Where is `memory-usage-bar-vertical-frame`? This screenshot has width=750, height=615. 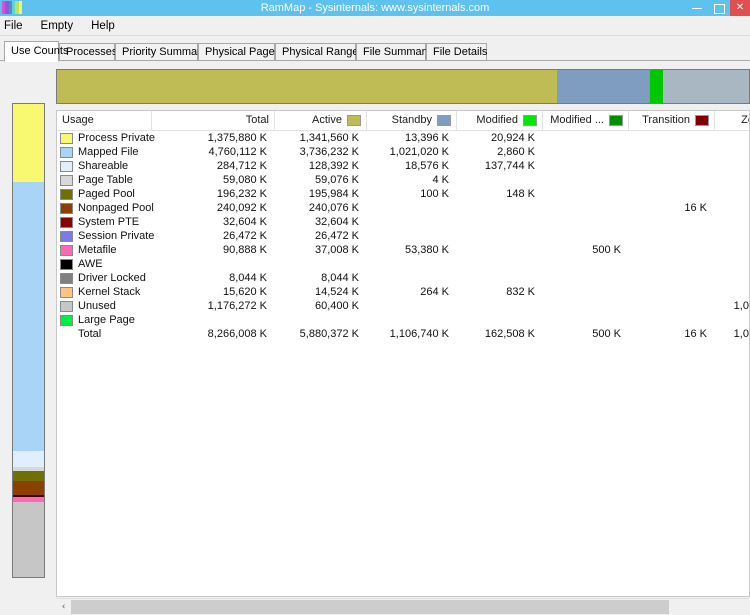
memory-usage-bar-vertical-frame is located at coordinates (28, 340).